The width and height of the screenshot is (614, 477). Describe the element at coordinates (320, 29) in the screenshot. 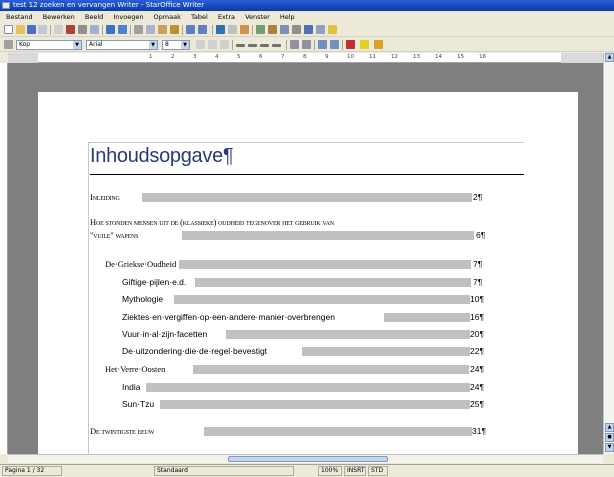

I see `zoom-icon` at that location.